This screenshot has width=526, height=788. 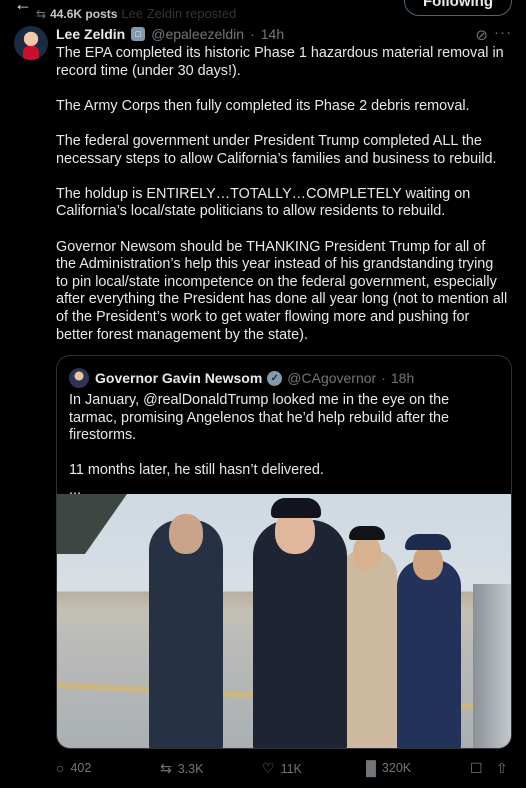 What do you see at coordinates (275, 378) in the screenshot?
I see `verified-icon: ✓` at bounding box center [275, 378].